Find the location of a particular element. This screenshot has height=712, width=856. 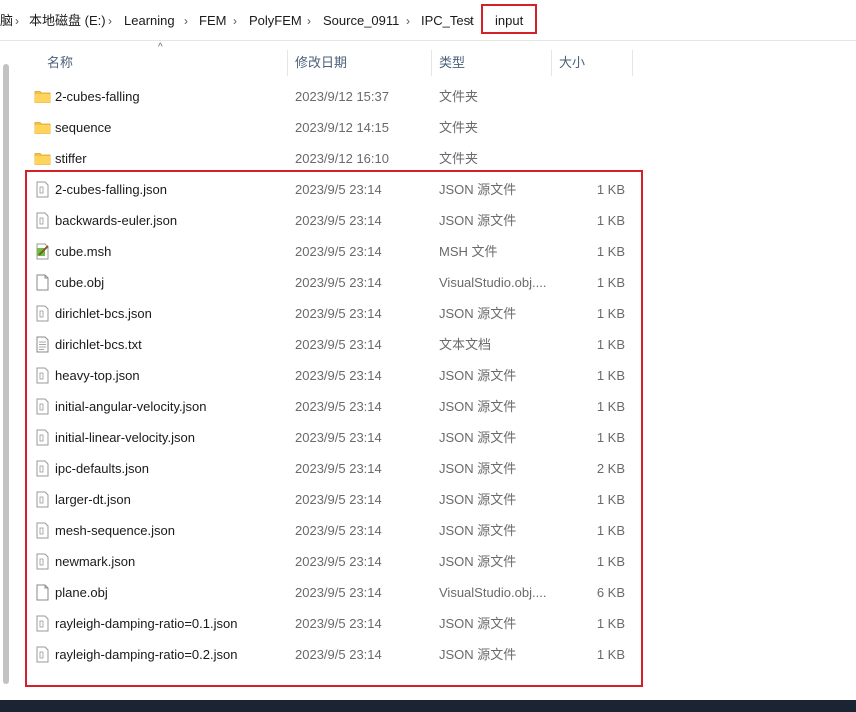

breadcrumb-item-current: input is located at coordinates (509, 19).